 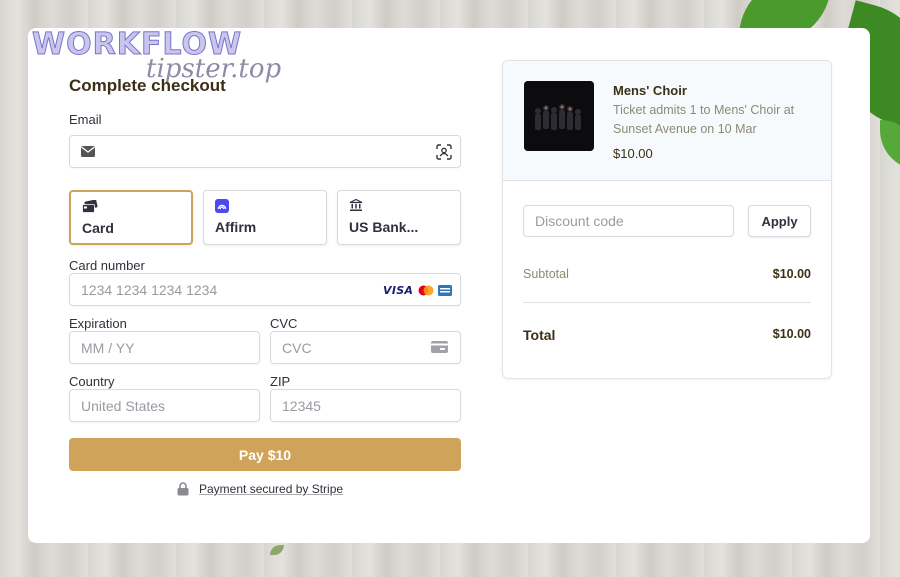 What do you see at coordinates (301, 405) in the screenshot?
I see `zip-placeholder: 12345` at bounding box center [301, 405].